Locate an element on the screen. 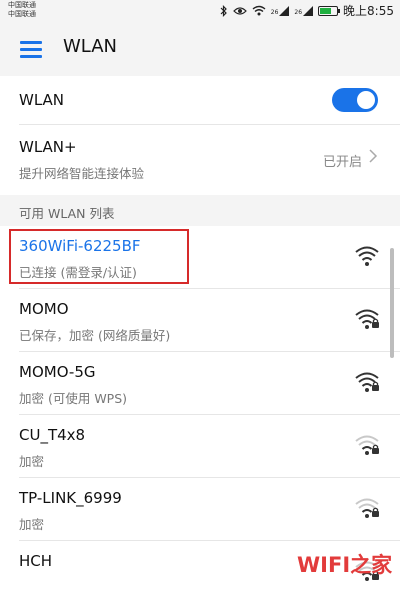 This screenshot has width=400, height=589. wifi-status-icon is located at coordinates (259, 10).